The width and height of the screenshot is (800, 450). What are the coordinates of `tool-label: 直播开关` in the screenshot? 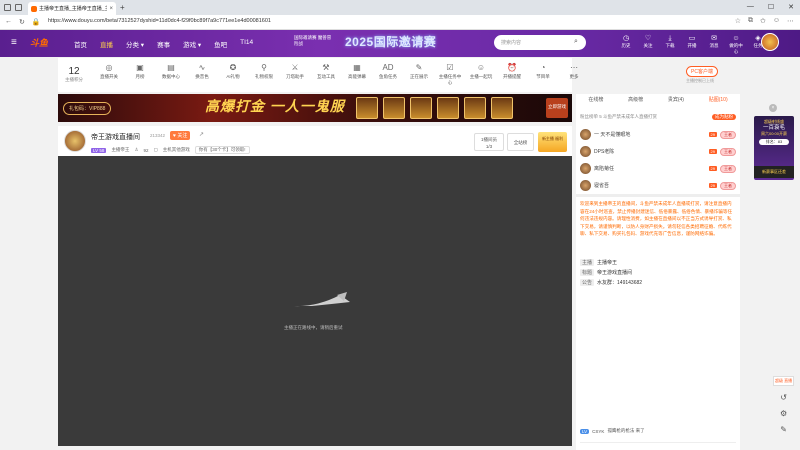 It's located at (109, 76).